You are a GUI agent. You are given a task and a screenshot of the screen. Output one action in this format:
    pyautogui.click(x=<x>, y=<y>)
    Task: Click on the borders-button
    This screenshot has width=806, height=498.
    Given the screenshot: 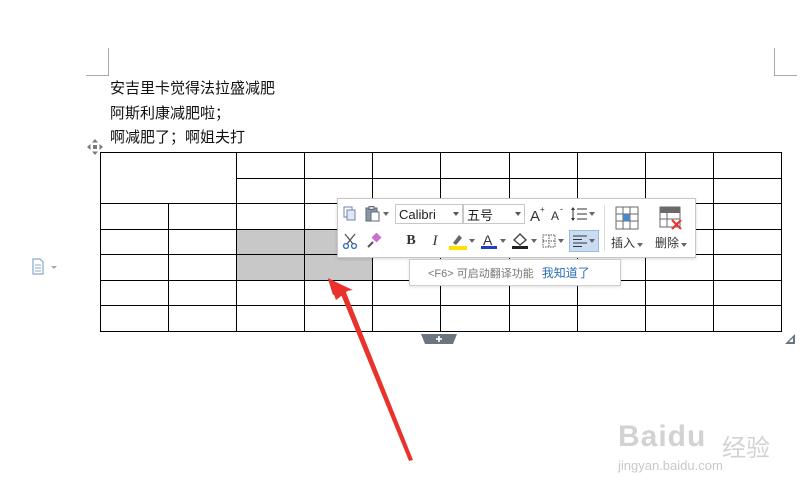 What is the action you would take?
    pyautogui.click(x=553, y=241)
    